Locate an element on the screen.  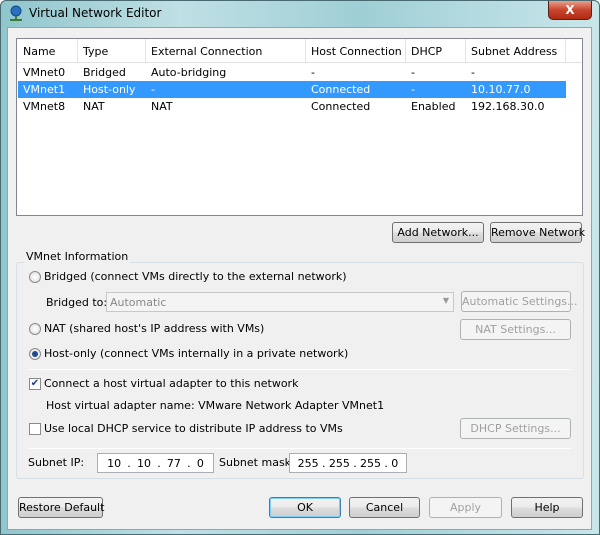
subnet-mask-label: Subnet mask: is located at coordinates (257, 462).